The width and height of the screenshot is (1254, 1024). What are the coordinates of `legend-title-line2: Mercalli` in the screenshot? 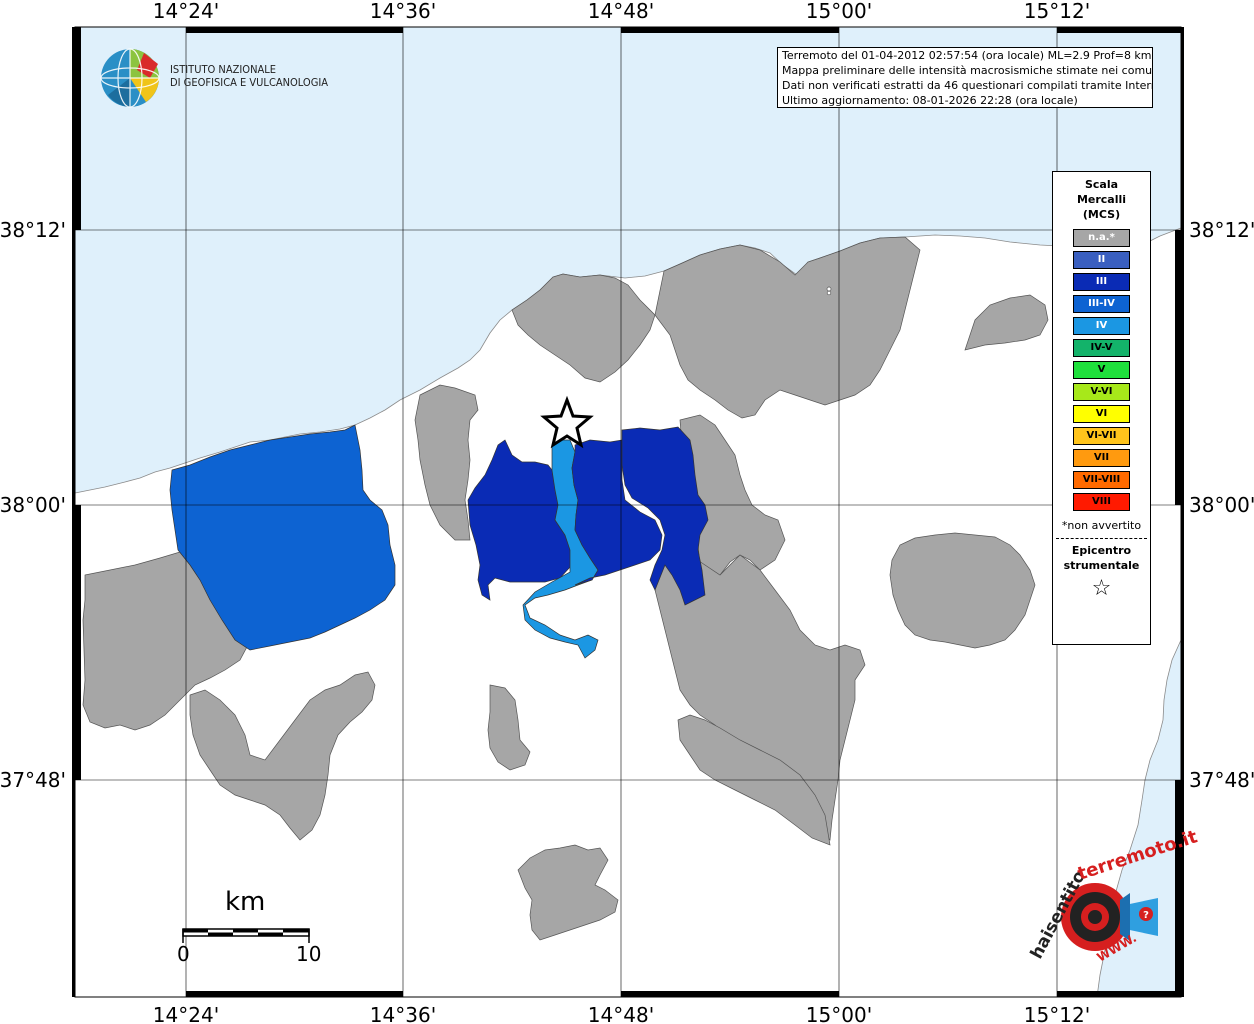 It's located at (1101, 199).